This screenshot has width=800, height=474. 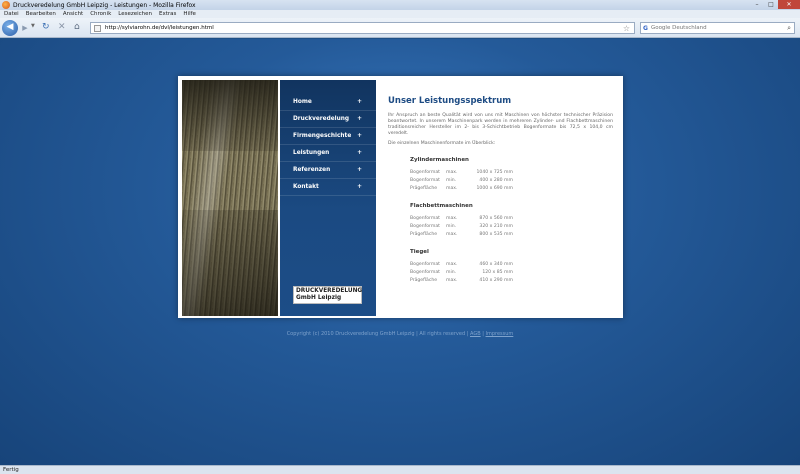 What do you see at coordinates (461, 264) in the screenshot?
I see `spec-row: Bogenformat max. 460 x 340 mm` at bounding box center [461, 264].